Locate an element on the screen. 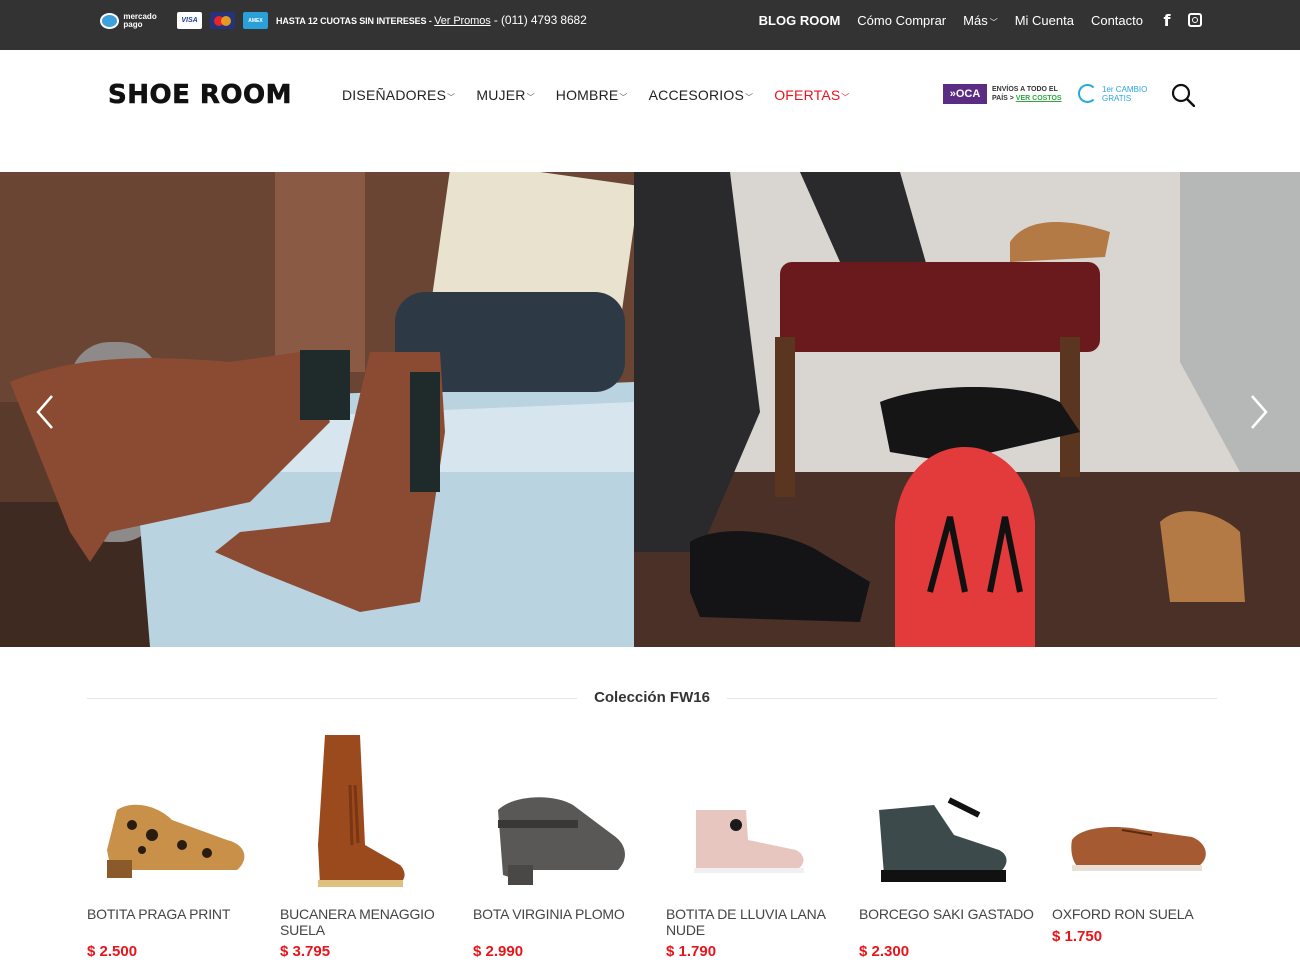  oca-logo-text: OCA is located at coordinates (968, 94).